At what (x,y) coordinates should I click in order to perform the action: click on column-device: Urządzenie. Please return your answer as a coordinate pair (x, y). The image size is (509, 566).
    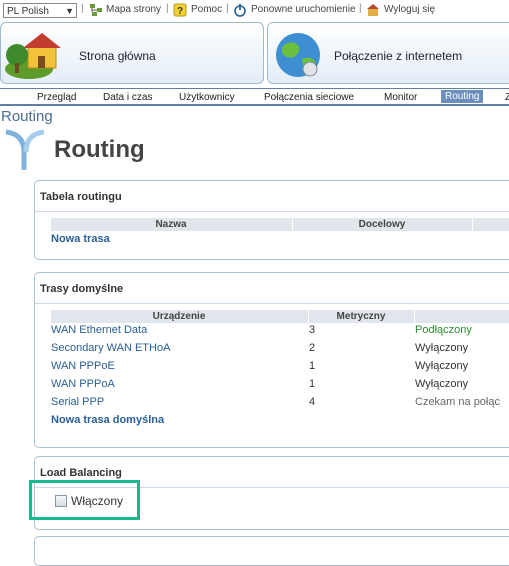
    Looking at the image, I should click on (179, 316).